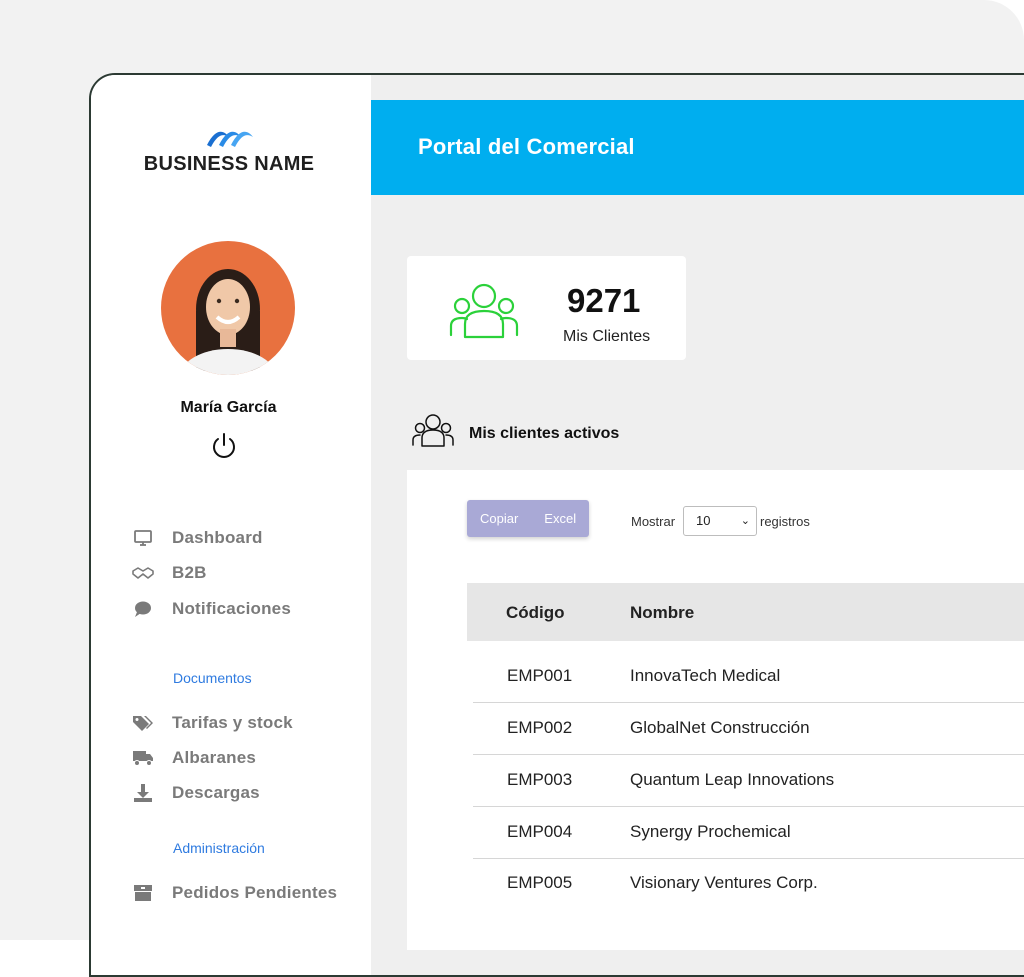 The width and height of the screenshot is (1024, 977). I want to click on records-label: registros, so click(785, 521).